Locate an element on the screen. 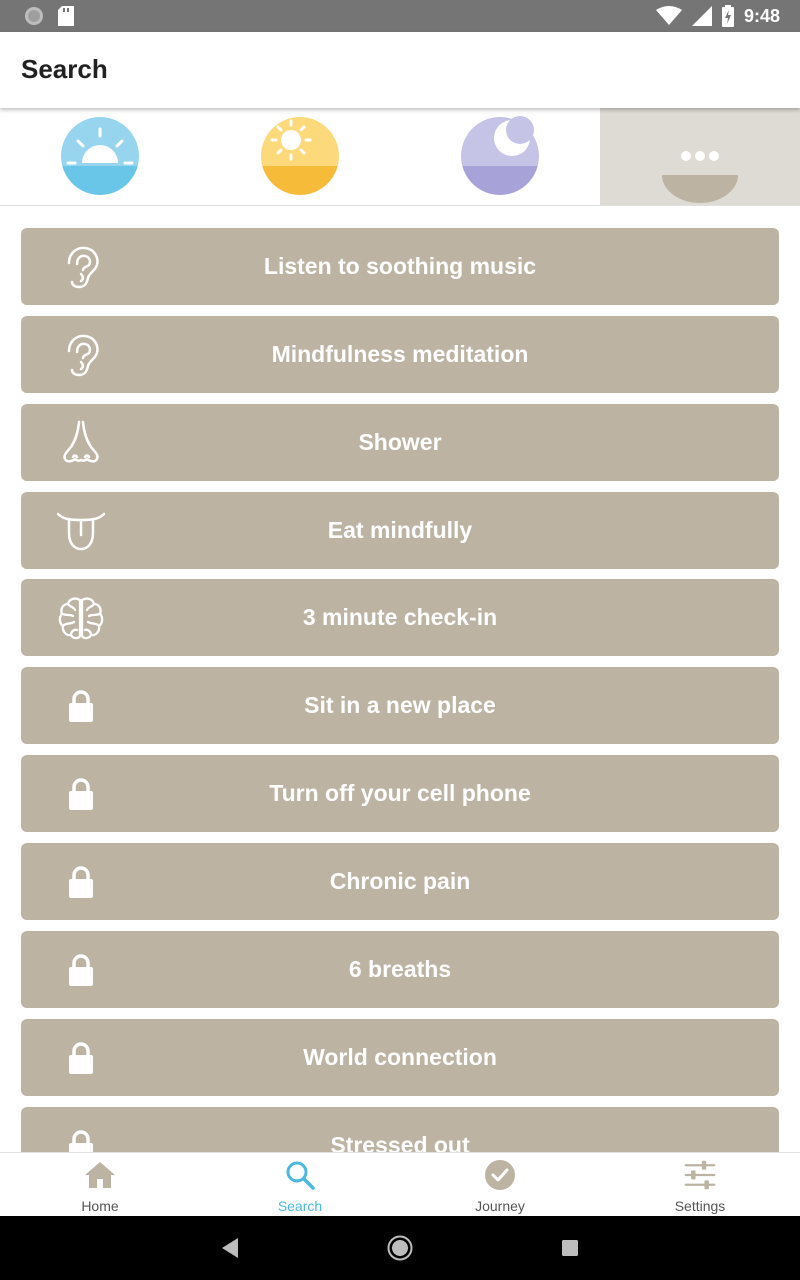 The image size is (800, 1280). sun-icon is located at coordinates (300, 156).